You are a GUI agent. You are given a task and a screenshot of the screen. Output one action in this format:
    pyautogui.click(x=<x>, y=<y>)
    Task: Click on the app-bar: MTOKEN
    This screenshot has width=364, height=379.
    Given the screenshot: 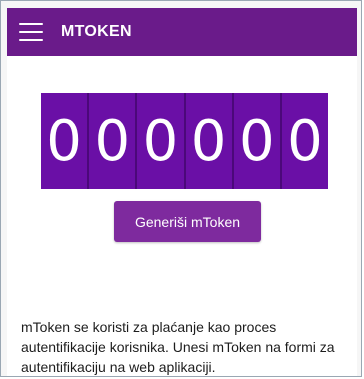 What is the action you would take?
    pyautogui.click(x=182, y=32)
    